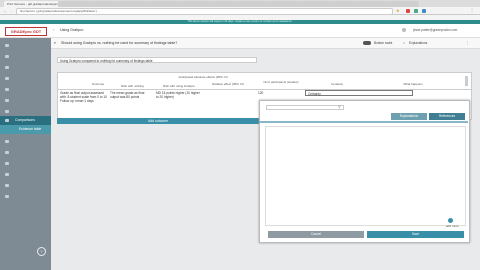  What do you see at coordinates (72, 30) in the screenshot?
I see `project-title: Using Grabpro` at bounding box center [72, 30].